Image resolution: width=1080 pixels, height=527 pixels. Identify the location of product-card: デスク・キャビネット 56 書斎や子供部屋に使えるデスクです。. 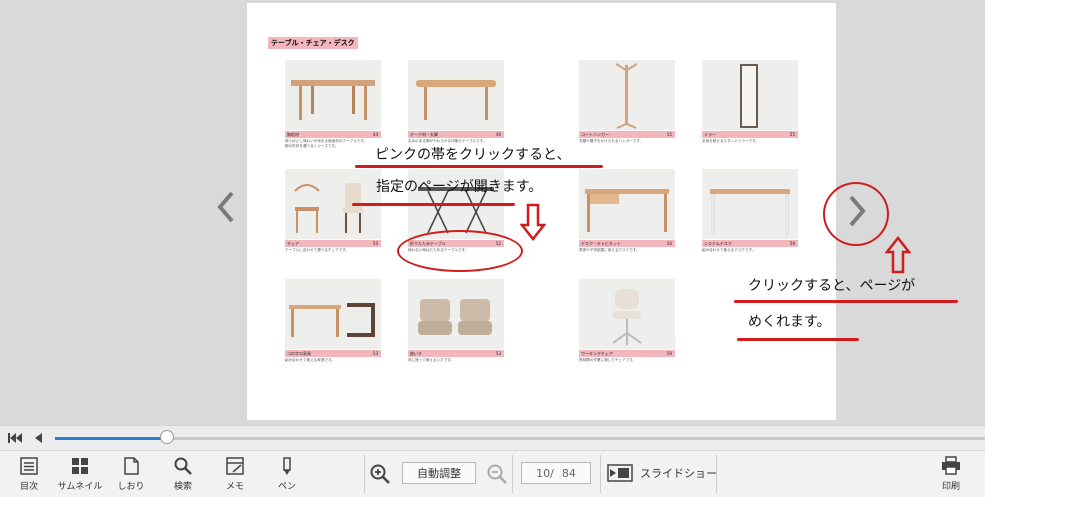
(627, 211).